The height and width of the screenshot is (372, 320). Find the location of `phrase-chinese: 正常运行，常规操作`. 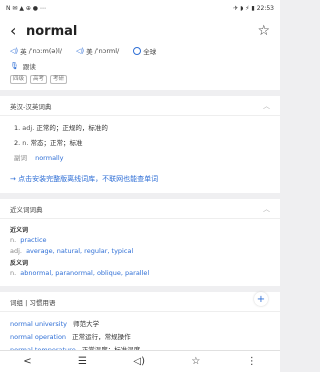

phrase-chinese: 正常运行，常规操作 is located at coordinates (101, 337).